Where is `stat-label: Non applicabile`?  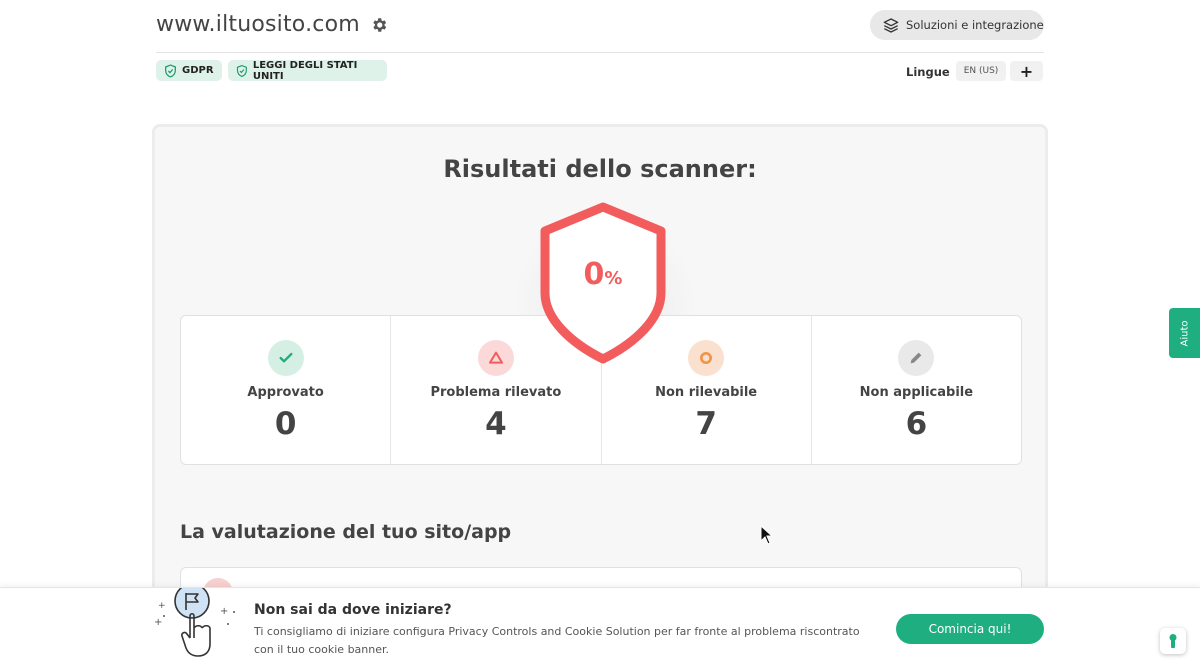
stat-label: Non applicabile is located at coordinates (916, 392).